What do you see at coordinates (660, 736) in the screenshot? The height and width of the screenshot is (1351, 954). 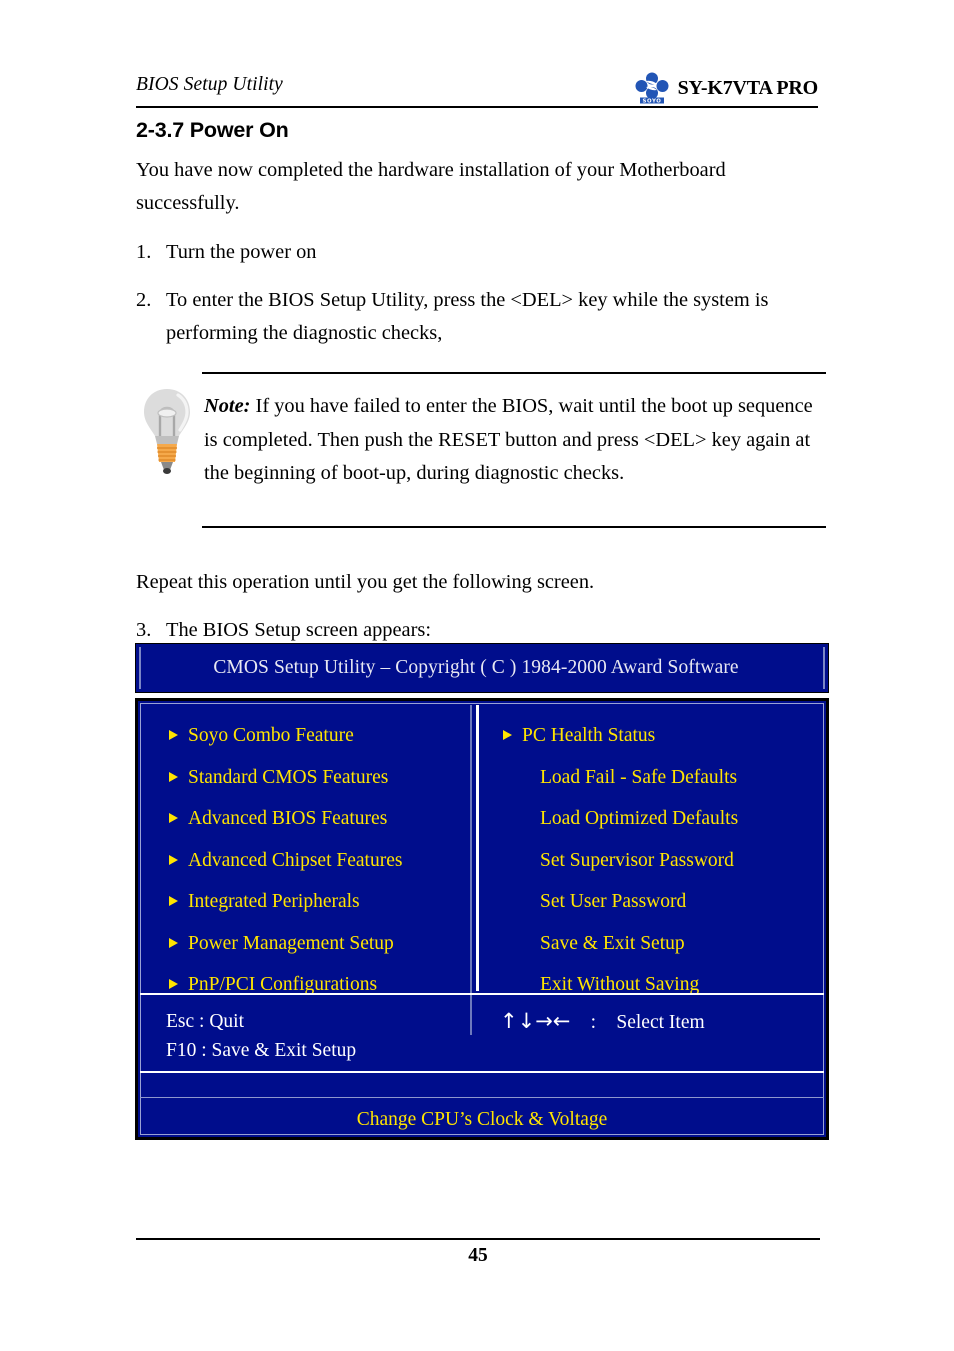 I see `menu-item-pc-health-status: PC Health Status` at bounding box center [660, 736].